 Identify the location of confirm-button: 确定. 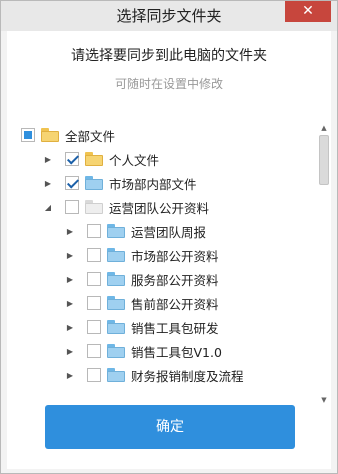
(170, 427).